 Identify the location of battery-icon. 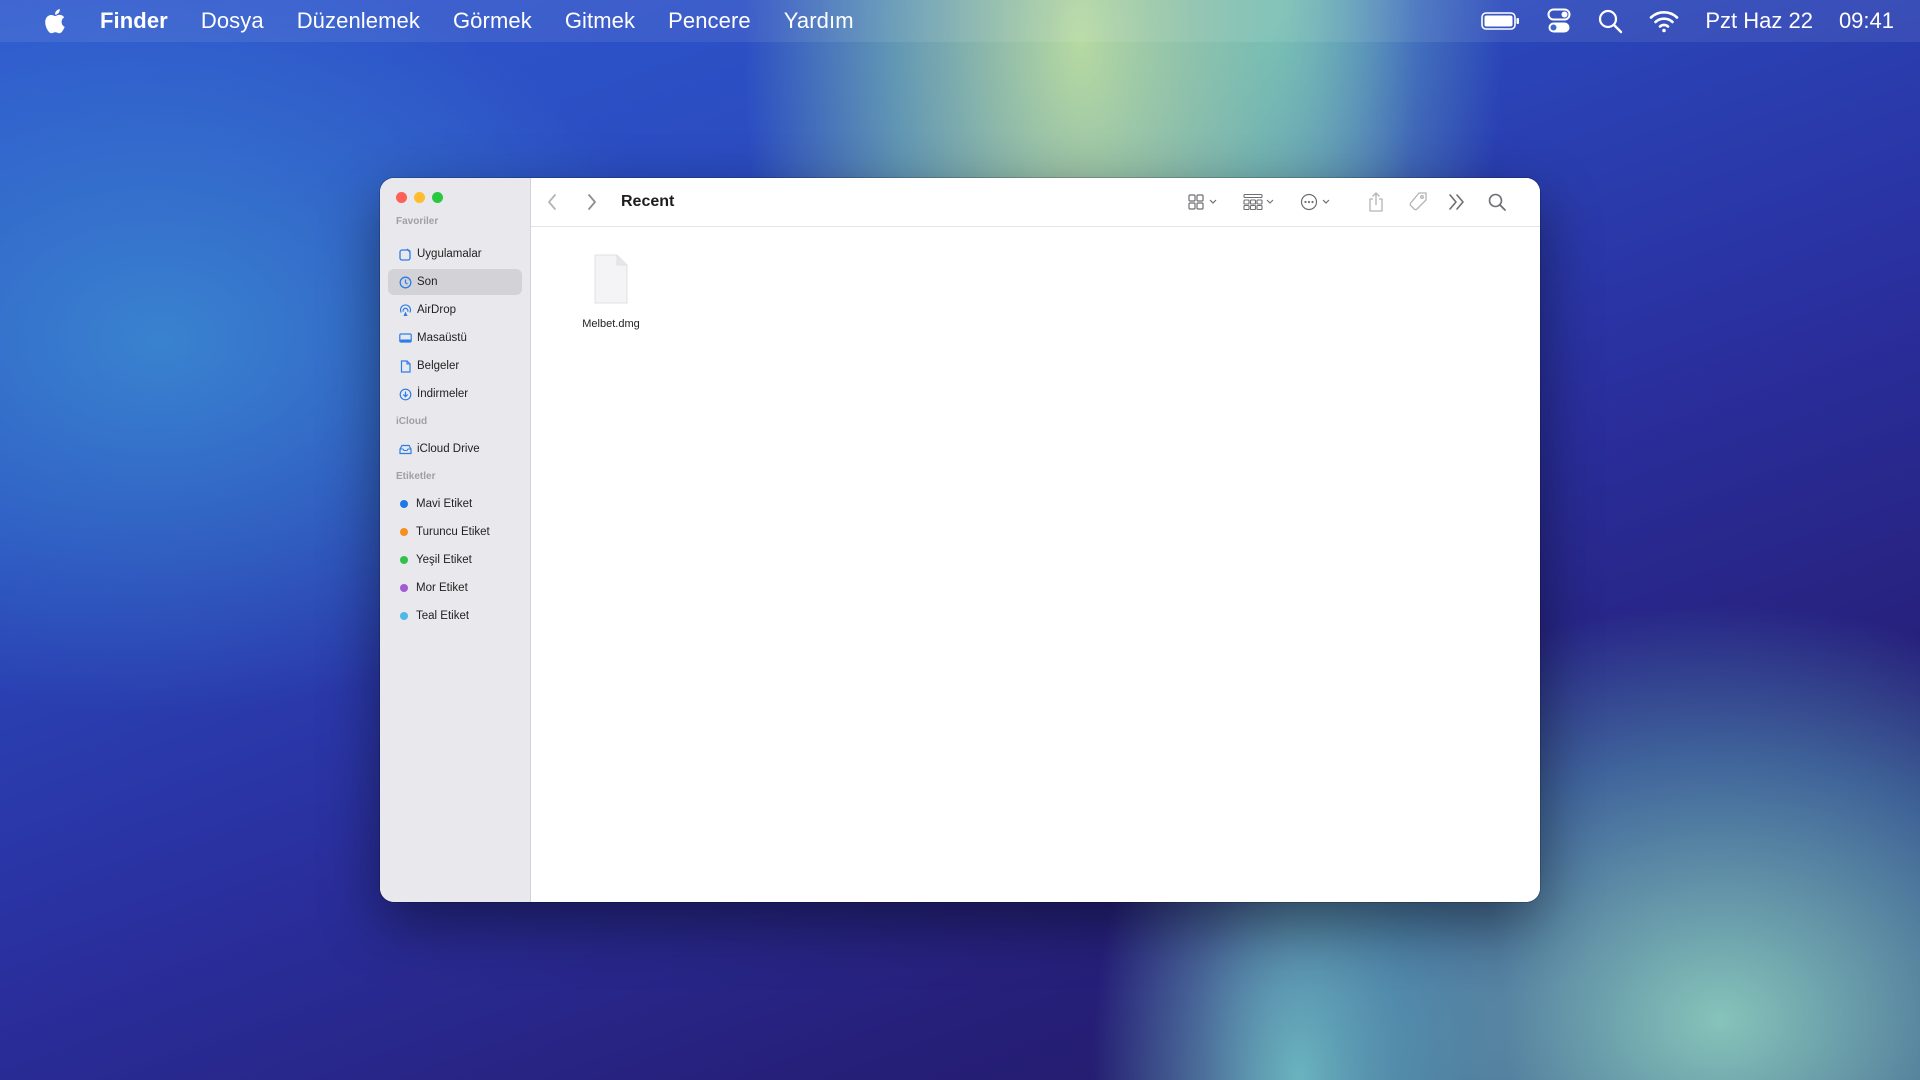
(1501, 21).